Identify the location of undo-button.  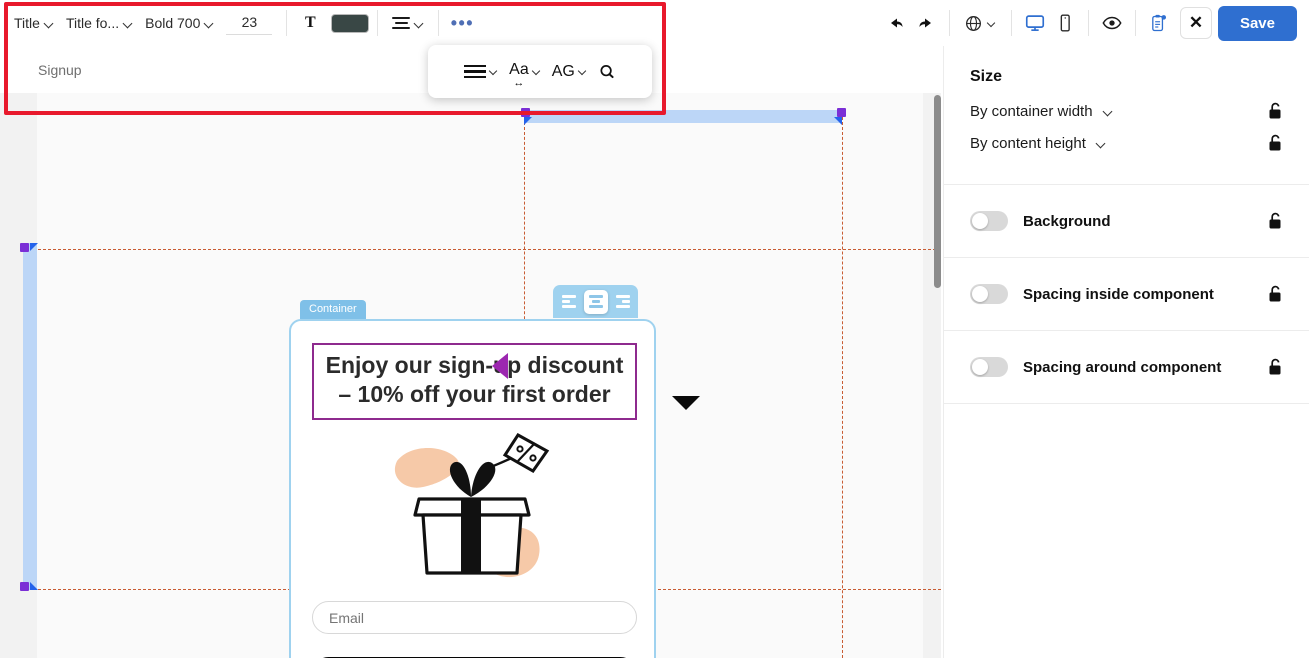
(896, 23).